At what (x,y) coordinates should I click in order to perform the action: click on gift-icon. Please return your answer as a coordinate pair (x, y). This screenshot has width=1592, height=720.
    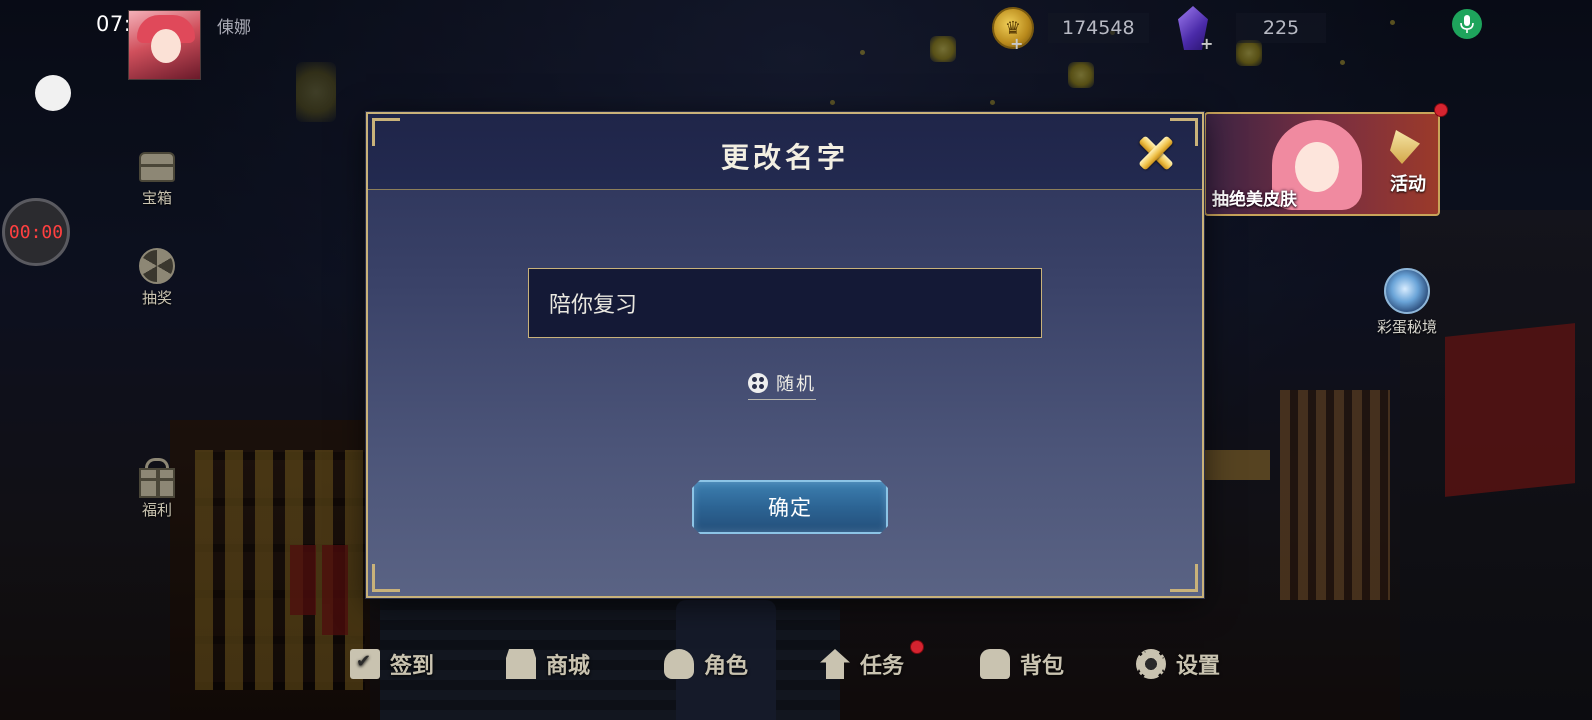
    Looking at the image, I should click on (157, 483).